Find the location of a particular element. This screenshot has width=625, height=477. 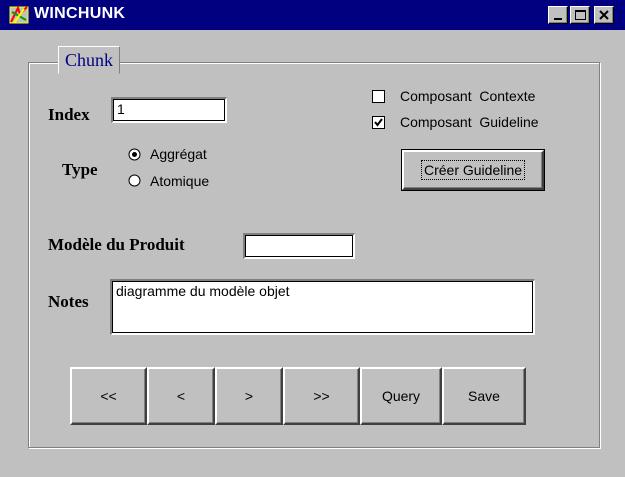

check-mark-icon is located at coordinates (378, 122).